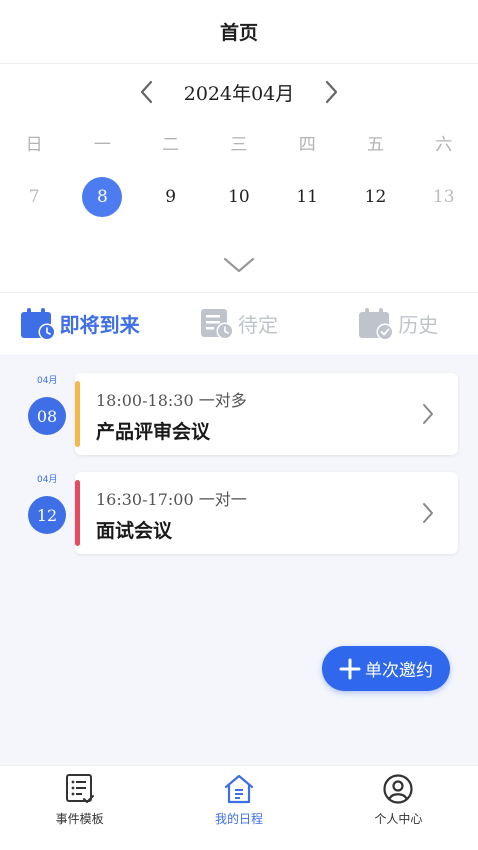 The height and width of the screenshot is (850, 478). I want to click on weekday-label: 六, so click(444, 145).